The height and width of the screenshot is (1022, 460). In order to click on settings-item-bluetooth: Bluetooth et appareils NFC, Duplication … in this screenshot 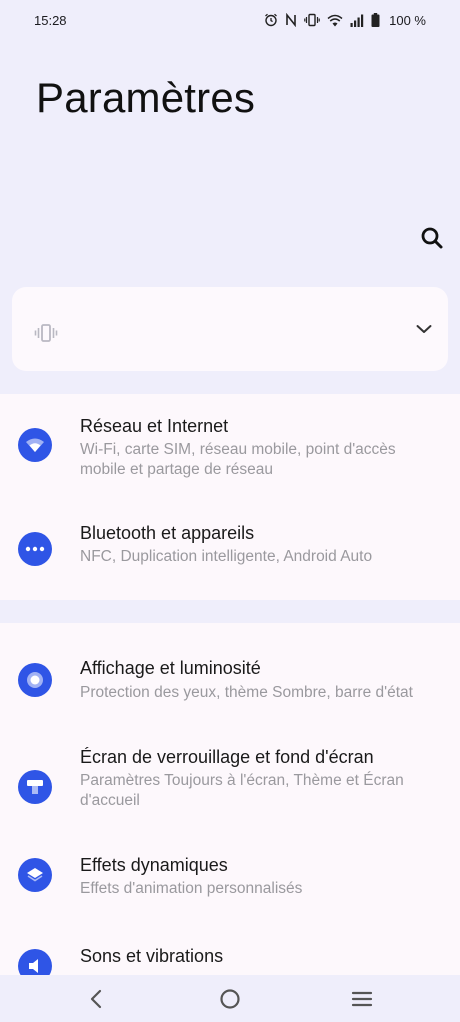, I will do `click(230, 550)`.